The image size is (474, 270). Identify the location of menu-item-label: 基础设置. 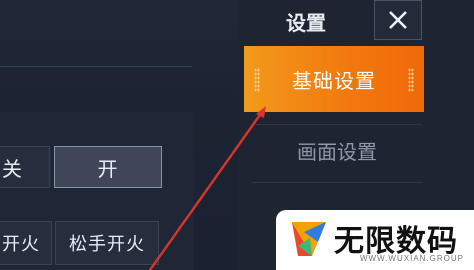
(334, 80).